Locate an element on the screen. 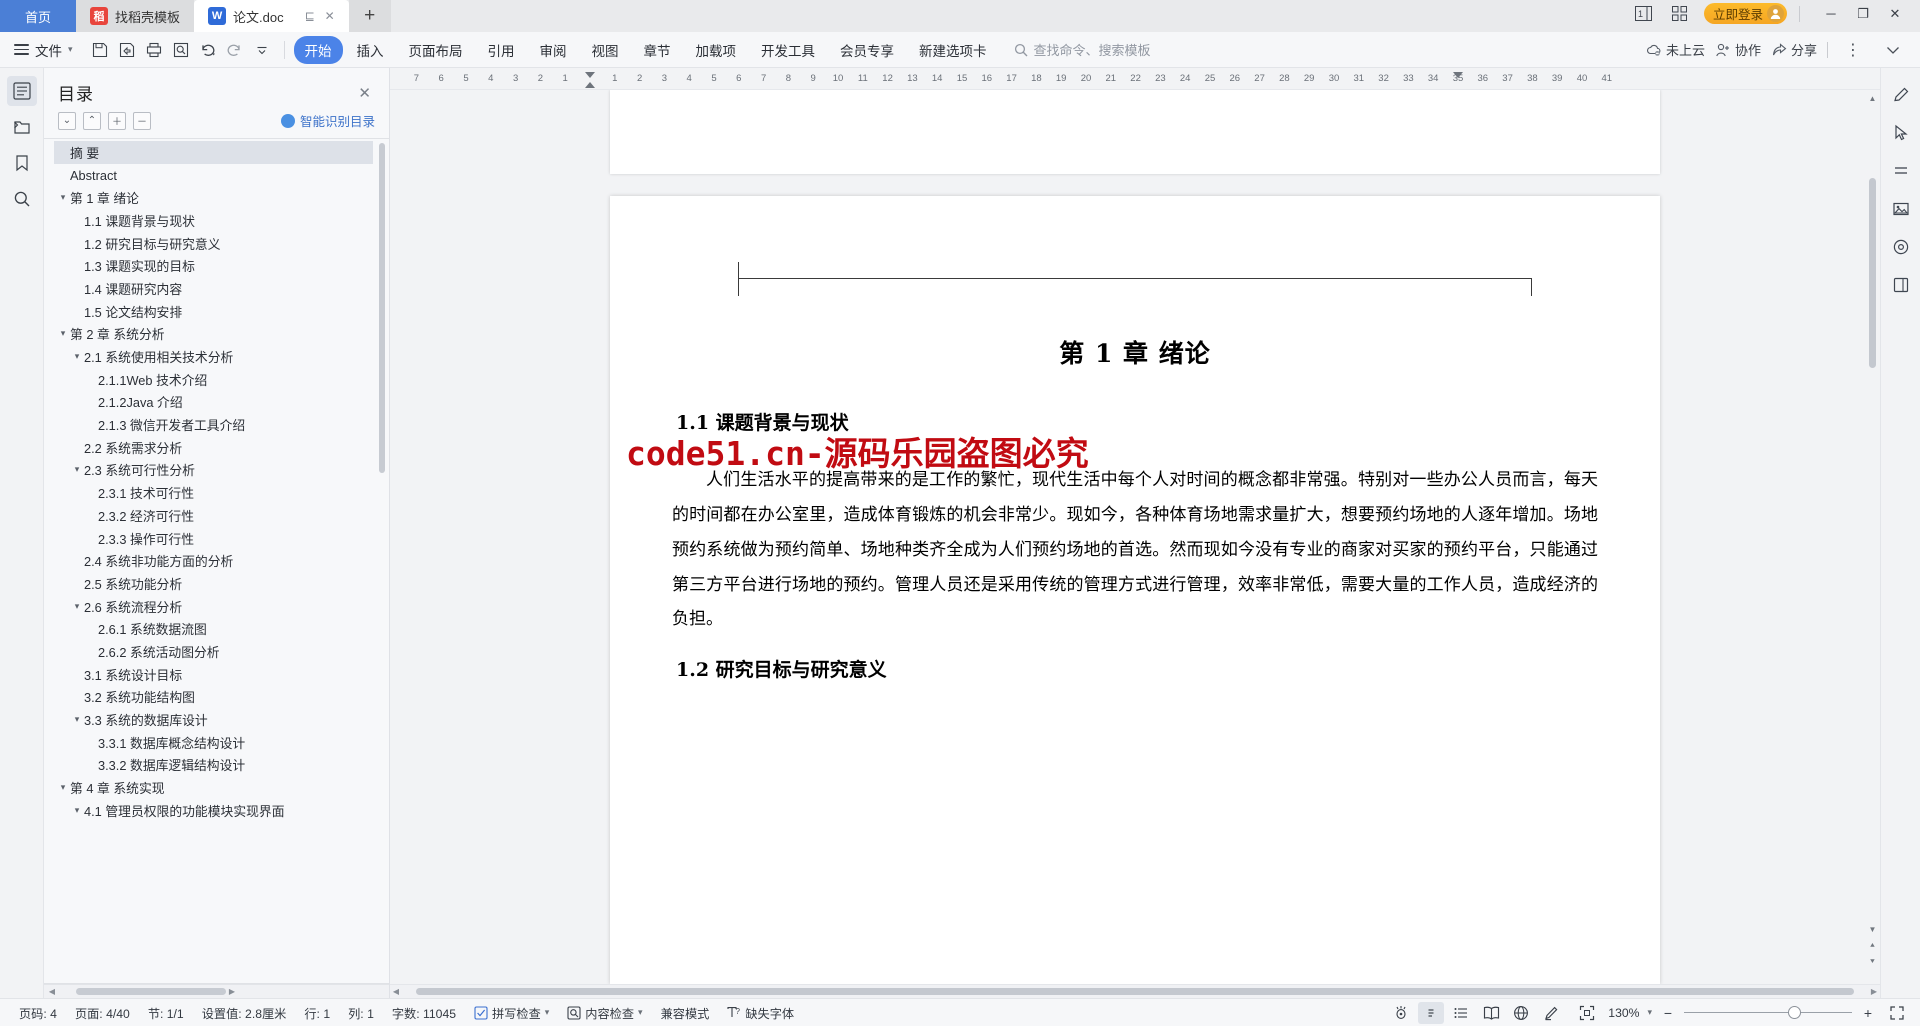 This screenshot has width=1920, height=1026. toc-item-29: ▾ 4.1 管理员权限的功能模块实现界面 is located at coordinates (213, 810).